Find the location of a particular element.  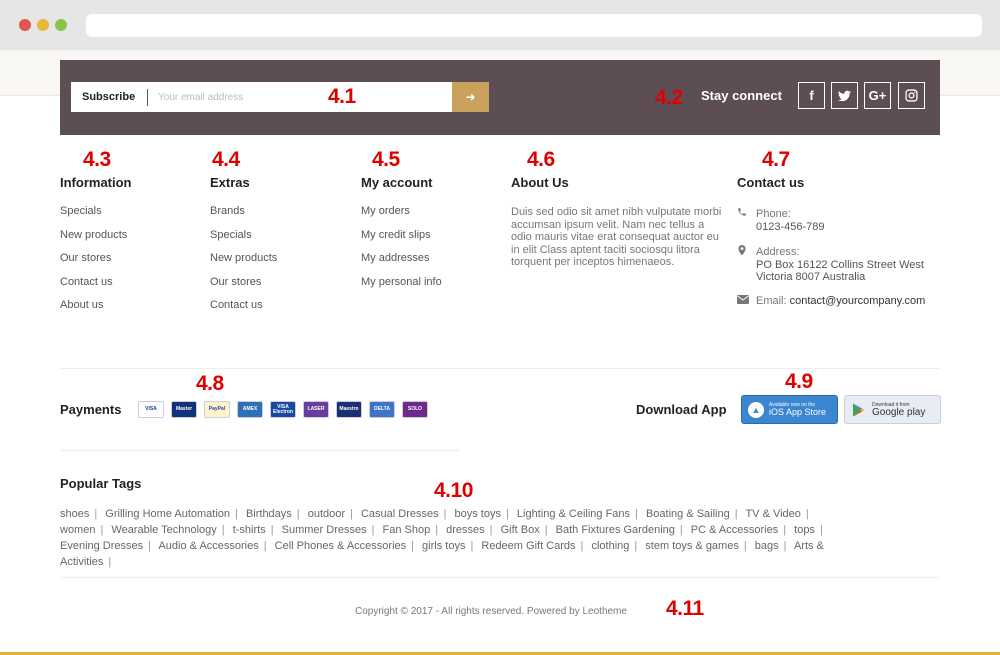

newsletter-bar: Subscribe ➜ Stay connect f G+ is located at coordinates (500, 97).